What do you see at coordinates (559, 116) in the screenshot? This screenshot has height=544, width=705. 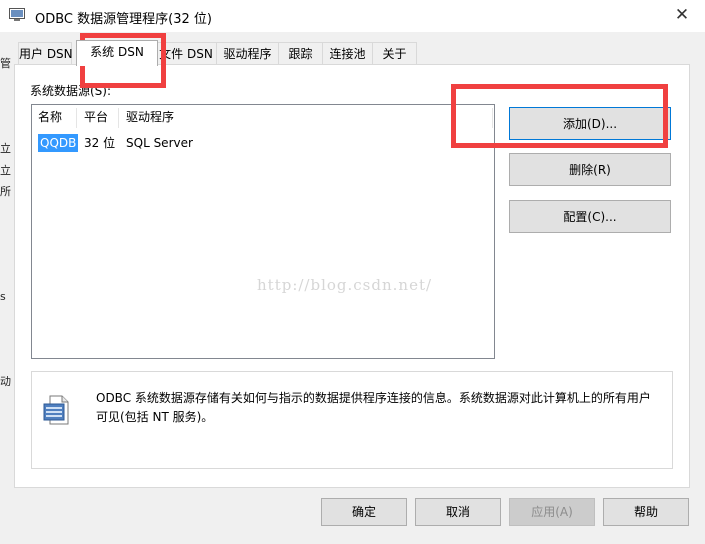 I see `annotation-highlight-add` at bounding box center [559, 116].